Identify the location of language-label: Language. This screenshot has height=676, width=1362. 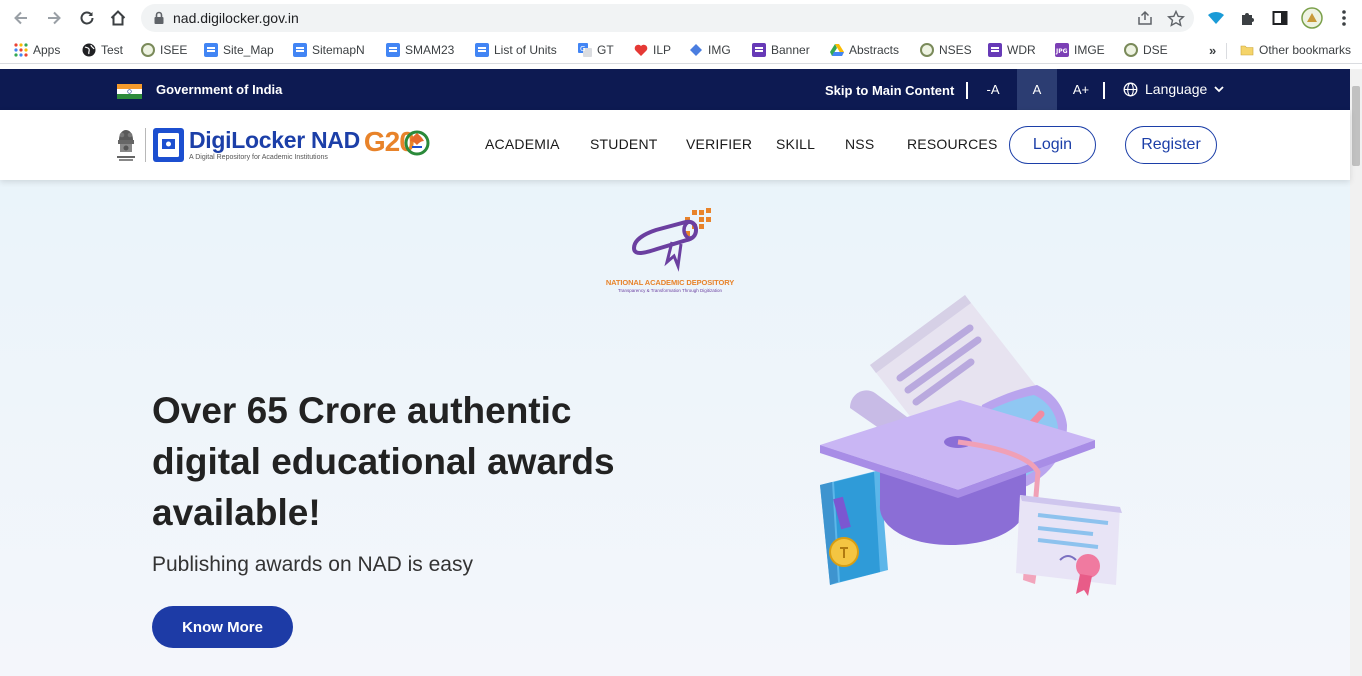
(1176, 89).